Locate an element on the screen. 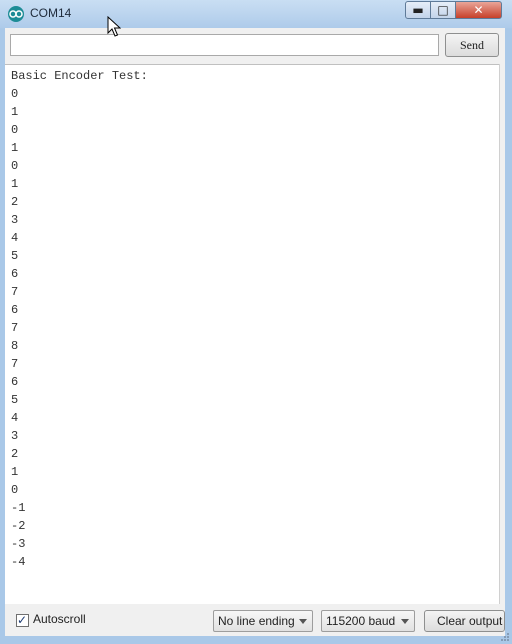 The height and width of the screenshot is (644, 512). autoscroll-label: Autoscroll is located at coordinates (59, 619).